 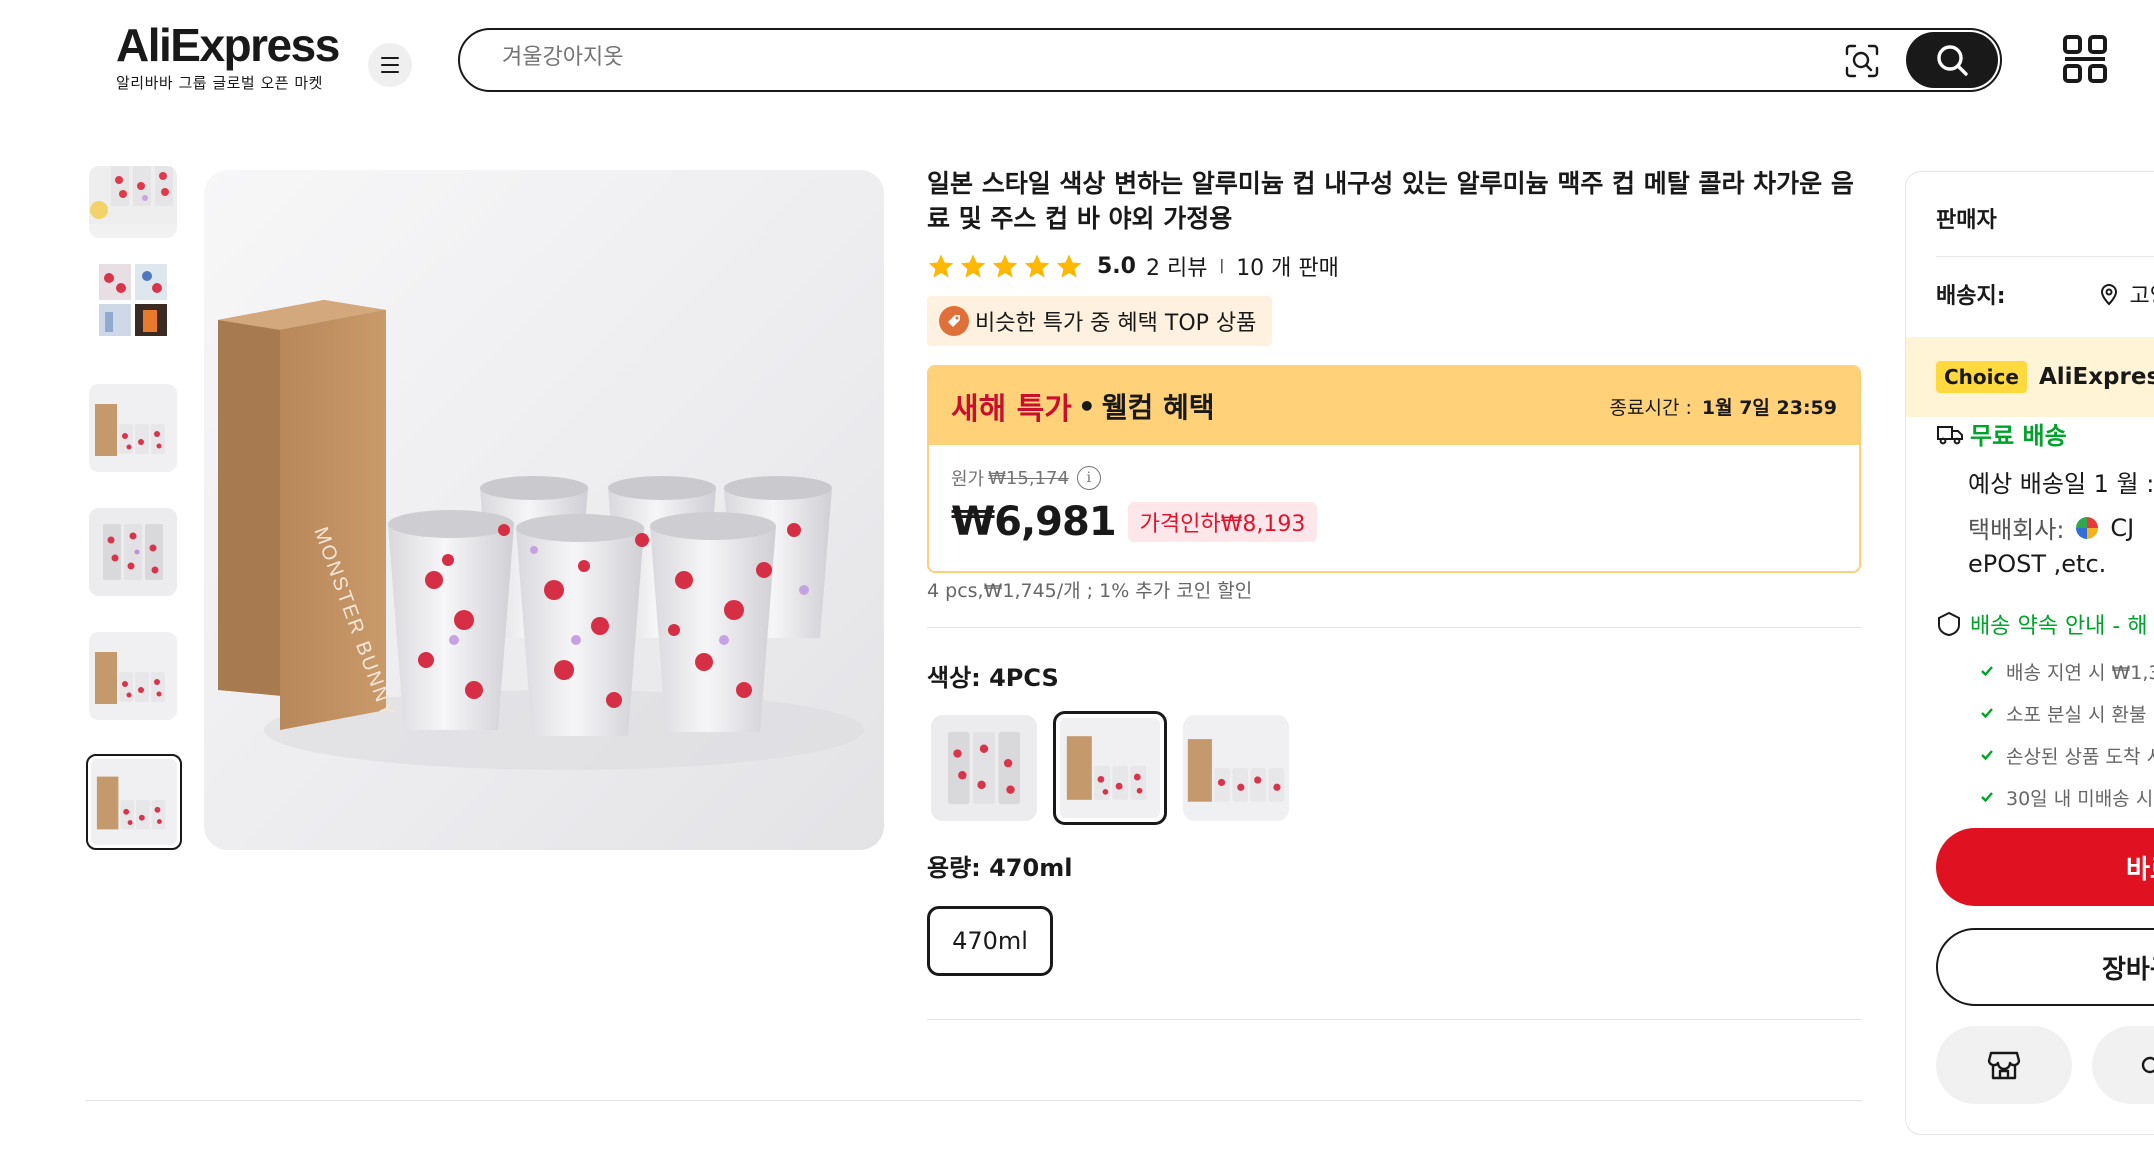 I want to click on promise-item-text: 손상된 상품 도착 시, so click(x=2080, y=756).